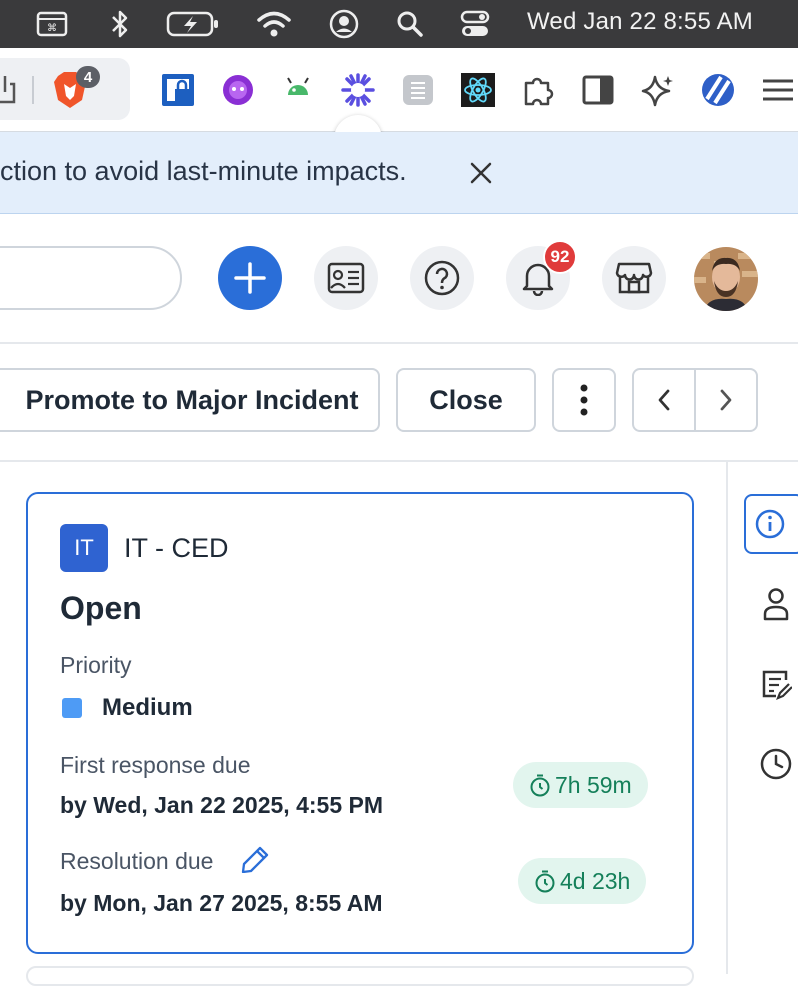 This screenshot has height=986, width=798. I want to click on rail-tab-info, so click(771, 524).